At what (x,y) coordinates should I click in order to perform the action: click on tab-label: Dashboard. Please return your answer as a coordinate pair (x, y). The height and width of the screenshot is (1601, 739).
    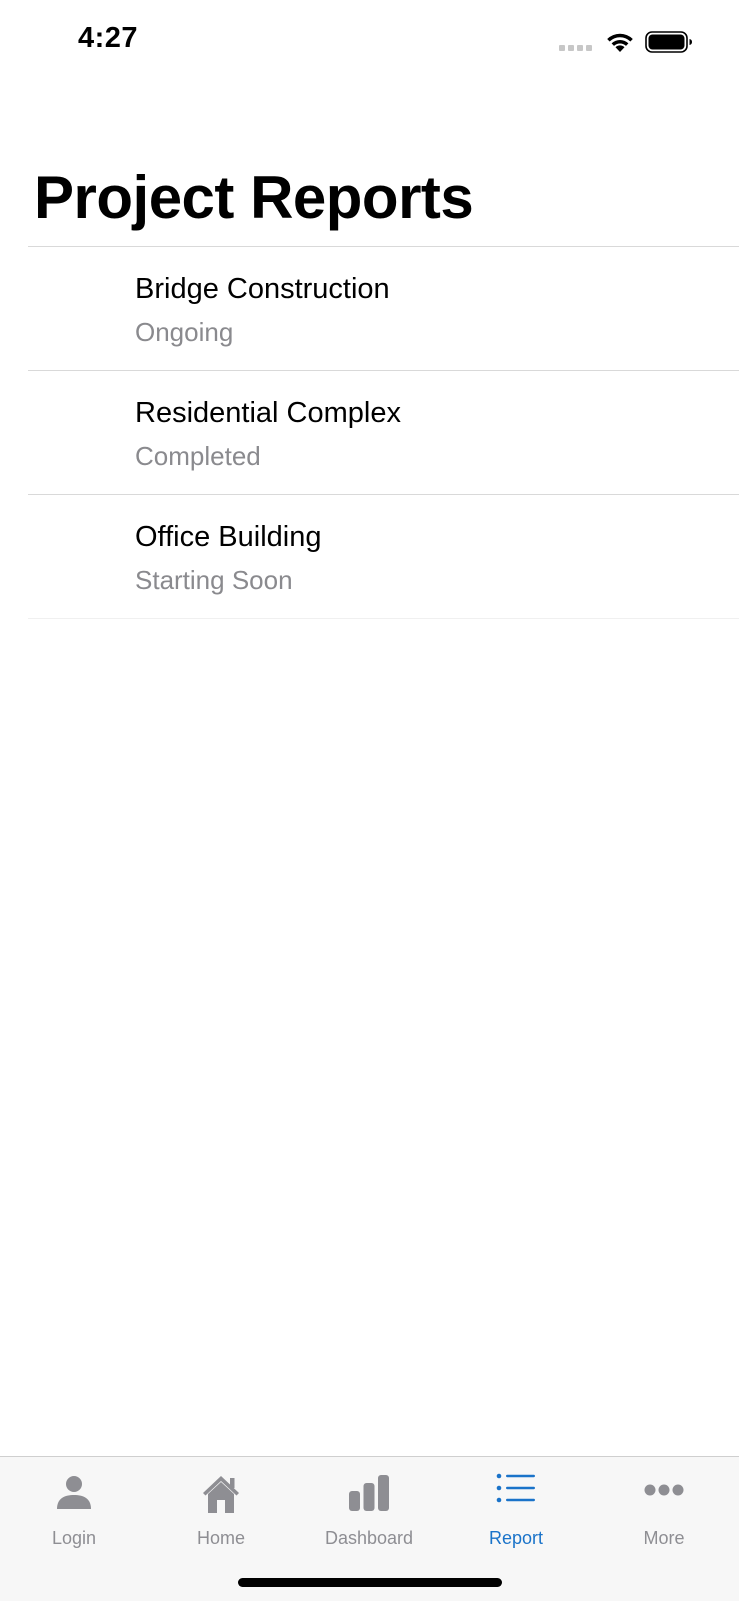
    Looking at the image, I should click on (369, 1538).